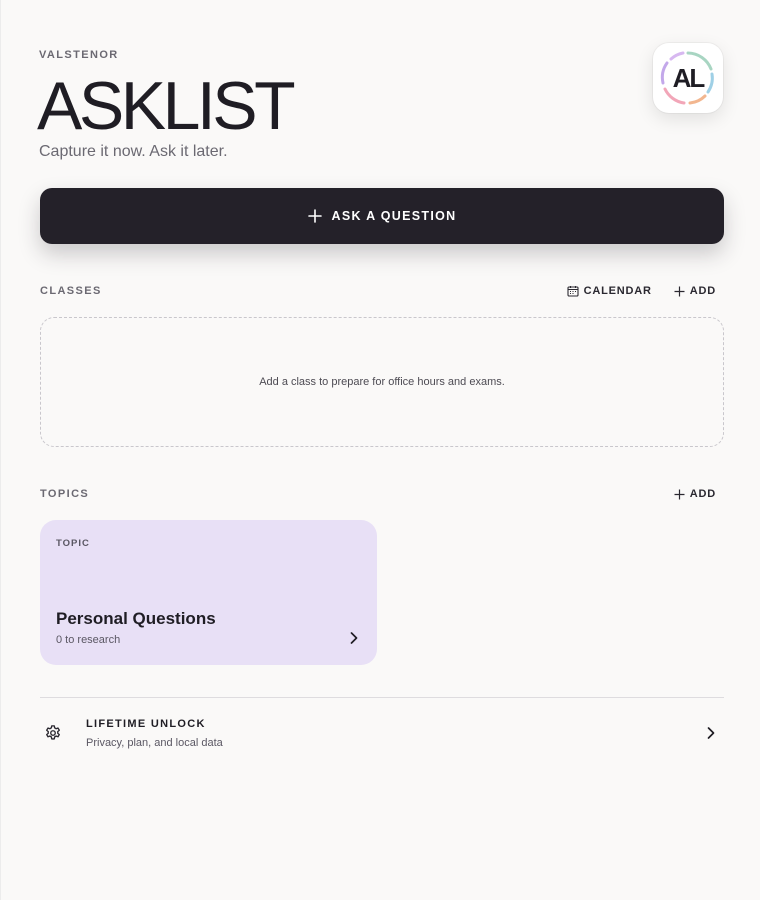 This screenshot has height=900, width=760. Describe the element at coordinates (573, 291) in the screenshot. I see `calendar-icon` at that location.